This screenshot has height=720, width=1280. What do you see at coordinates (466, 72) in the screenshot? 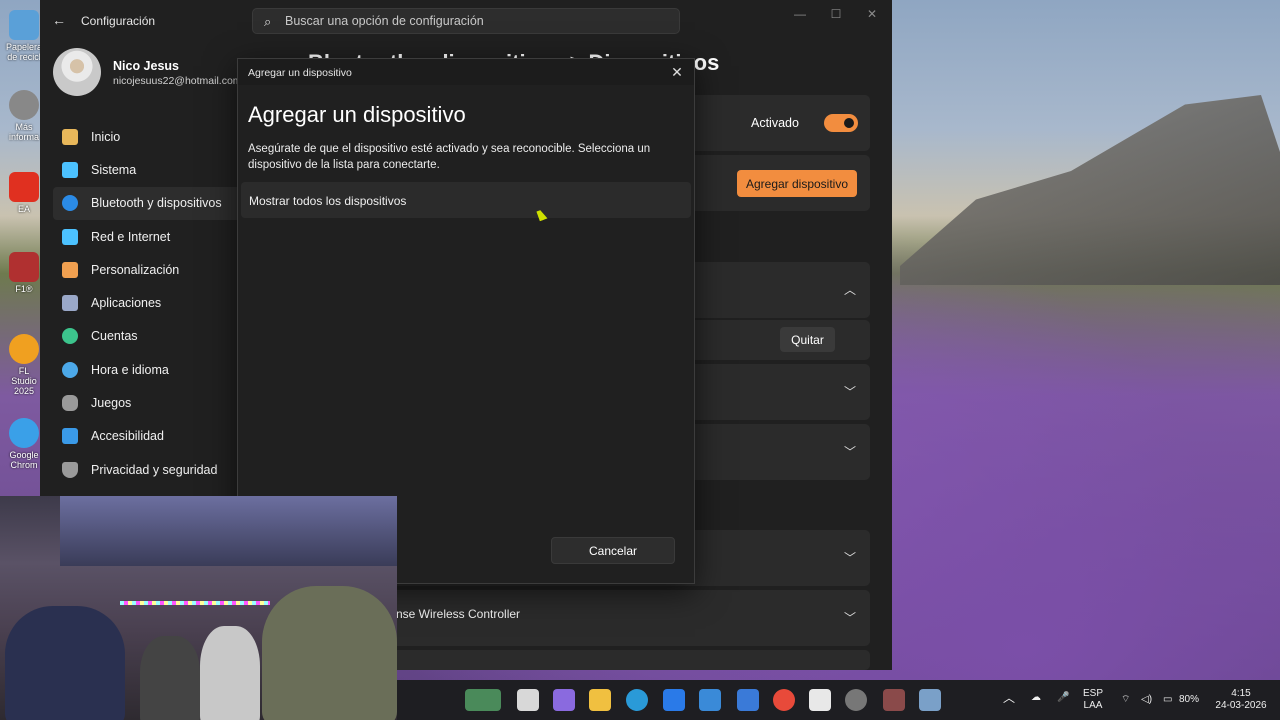
I see `dialog-titlebar: Agregar un dispositivo ✕` at bounding box center [466, 72].